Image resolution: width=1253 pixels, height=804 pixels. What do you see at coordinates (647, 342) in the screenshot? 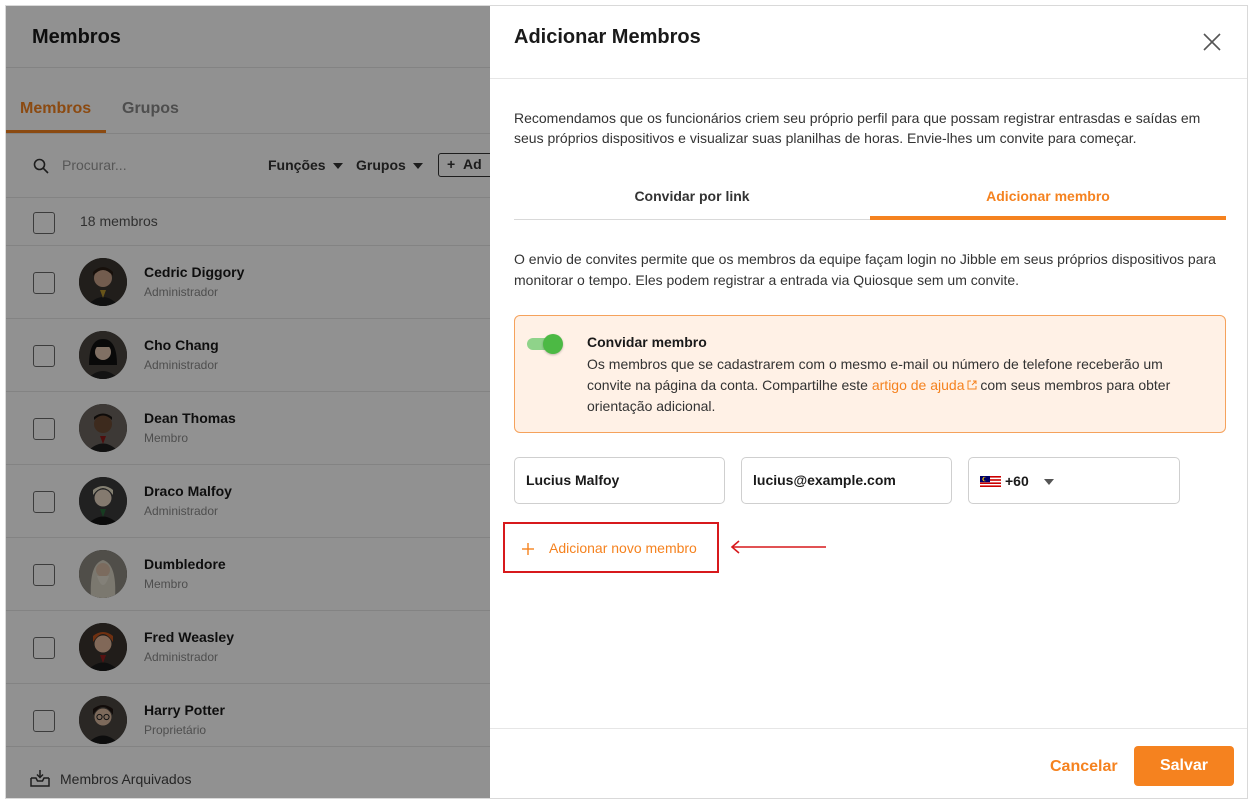
I see `invite-member-title: Convidar membro` at bounding box center [647, 342].